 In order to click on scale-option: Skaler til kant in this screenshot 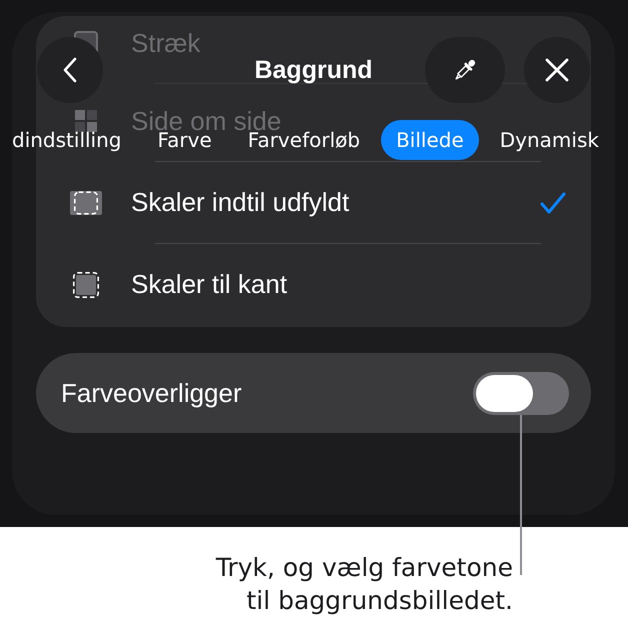, I will do `click(313, 284)`.